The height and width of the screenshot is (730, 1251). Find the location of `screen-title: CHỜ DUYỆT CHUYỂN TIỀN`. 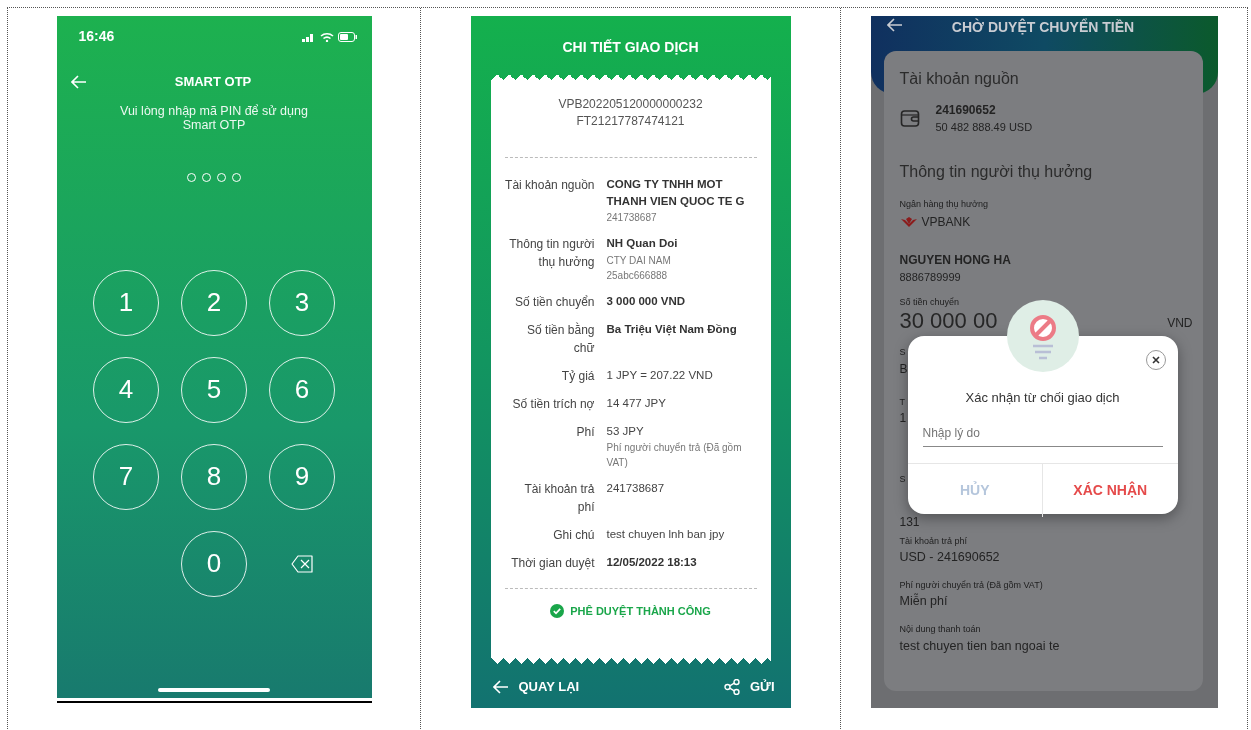

screen-title: CHỜ DUYỆT CHUYỂN TIỀN is located at coordinates (1043, 27).